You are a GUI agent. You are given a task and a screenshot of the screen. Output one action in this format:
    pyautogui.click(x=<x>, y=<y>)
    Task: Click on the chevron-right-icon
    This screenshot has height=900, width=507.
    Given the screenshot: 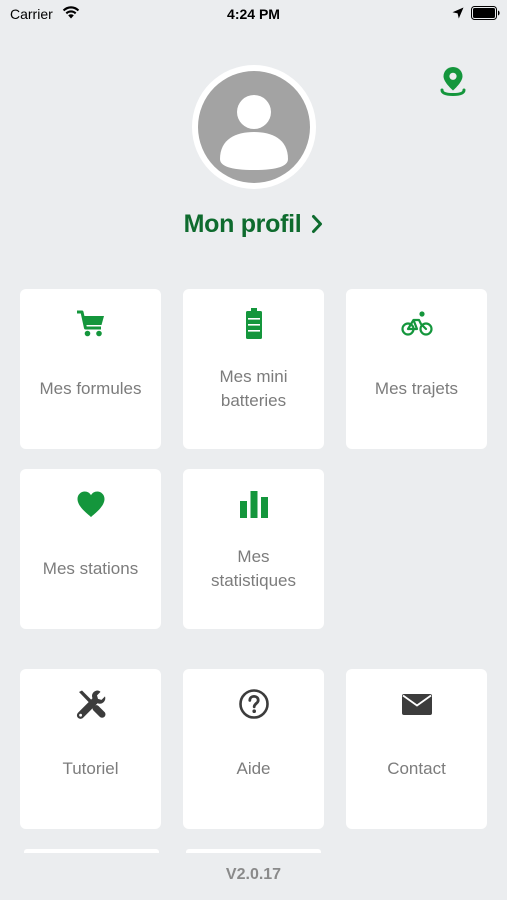 What is the action you would take?
    pyautogui.click(x=317, y=224)
    